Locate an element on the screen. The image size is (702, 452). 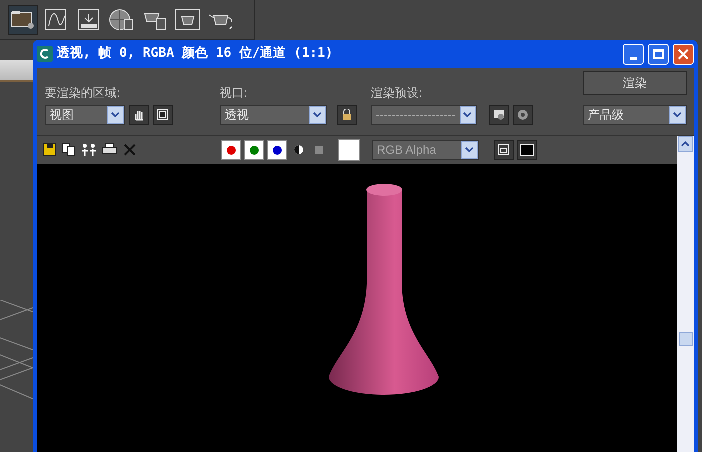
hand-button is located at coordinates (139, 115).